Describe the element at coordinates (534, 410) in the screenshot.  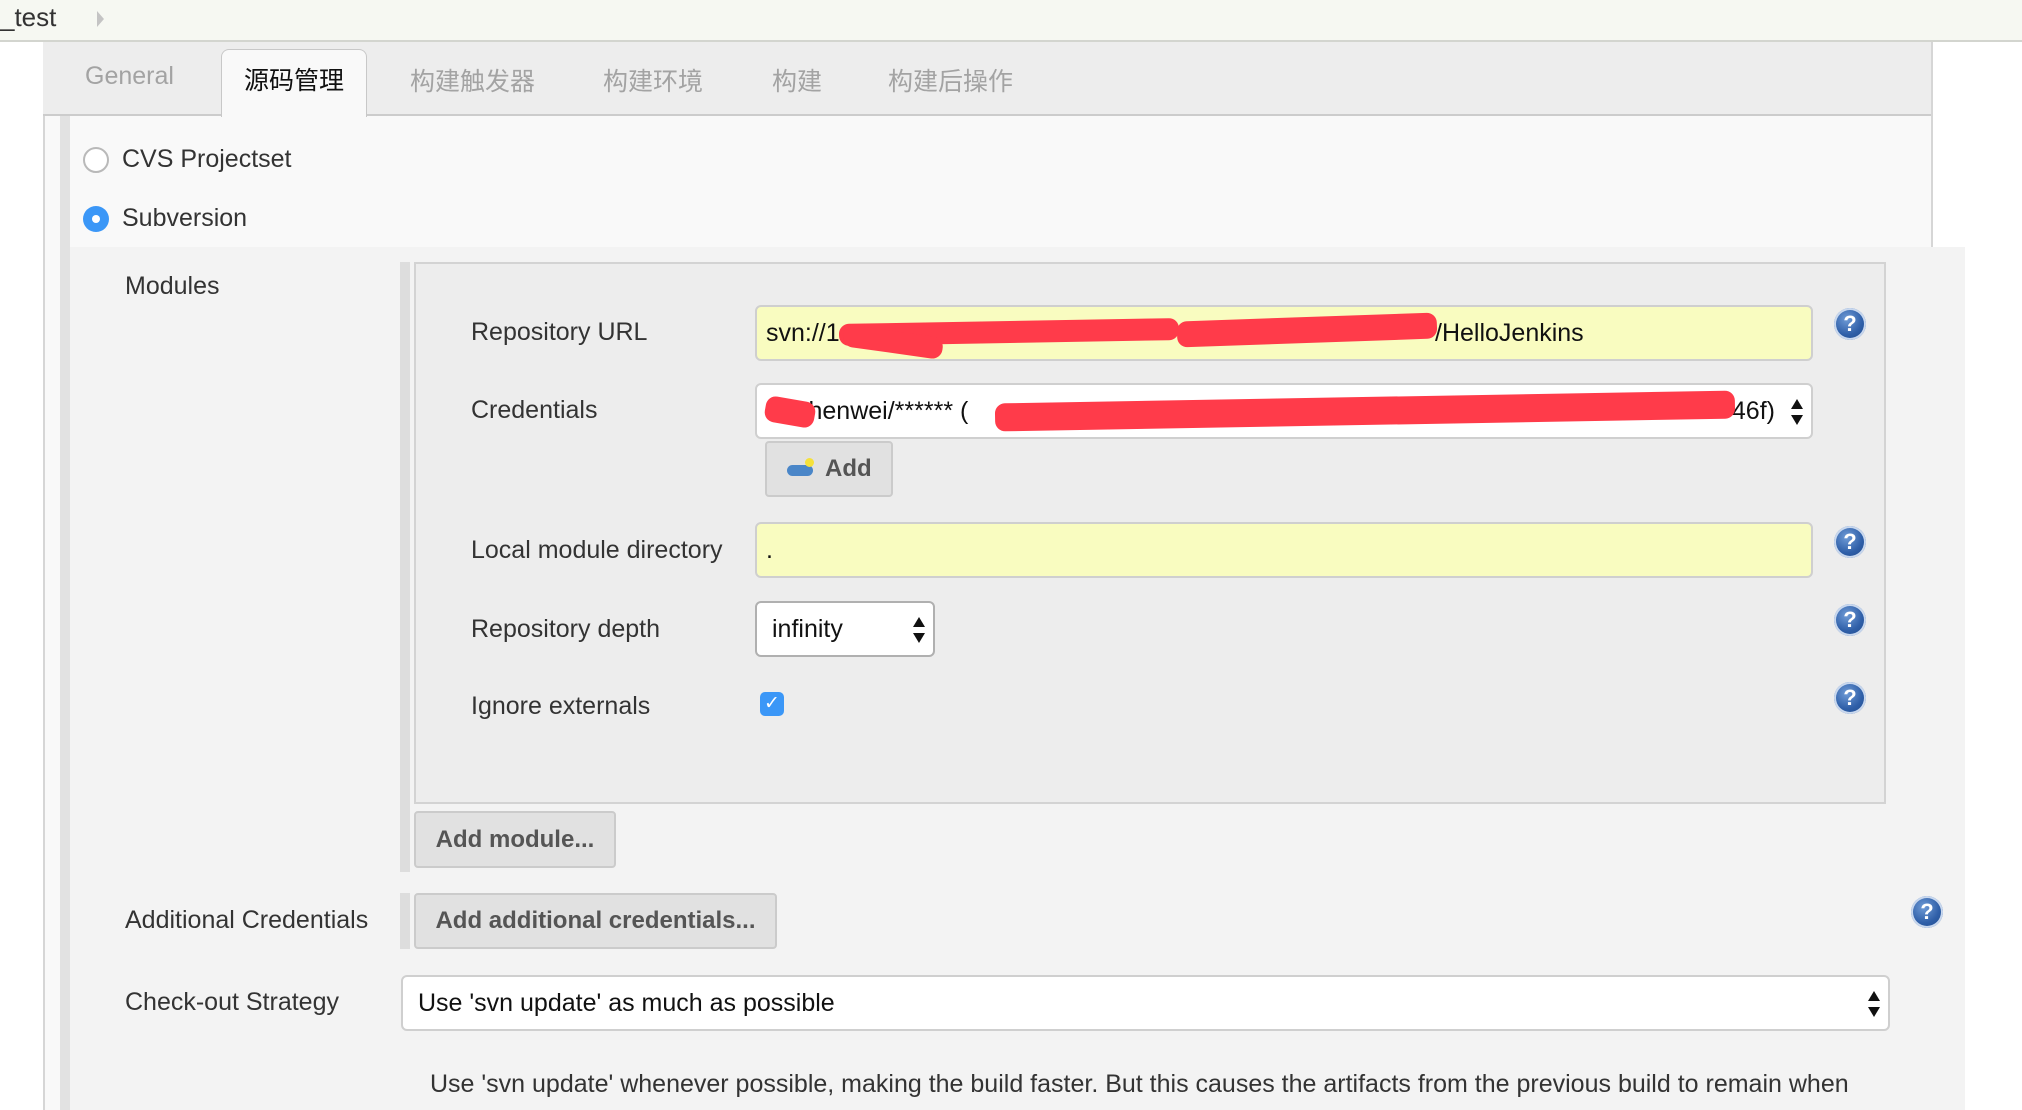
I see `credentials-label: Credentials` at that location.